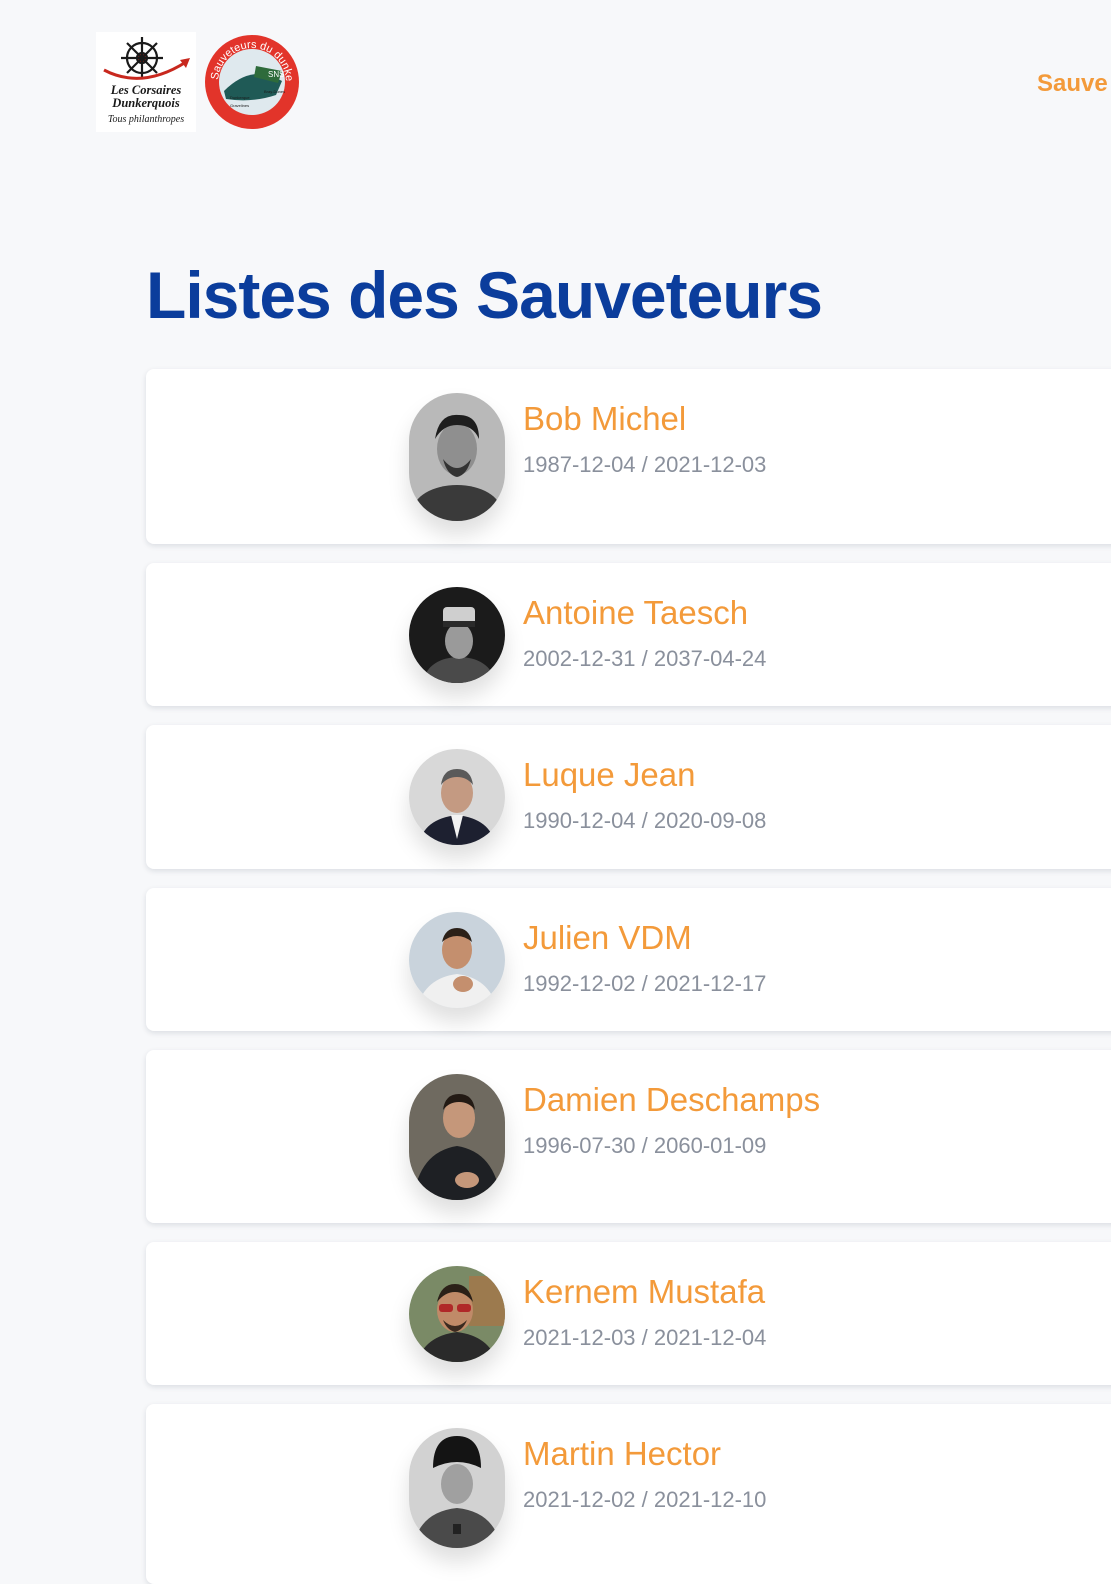 This screenshot has height=1584, width=1111. I want to click on sauveteur-dates: 2021-12-03 / 2021-12-04, so click(645, 1337).